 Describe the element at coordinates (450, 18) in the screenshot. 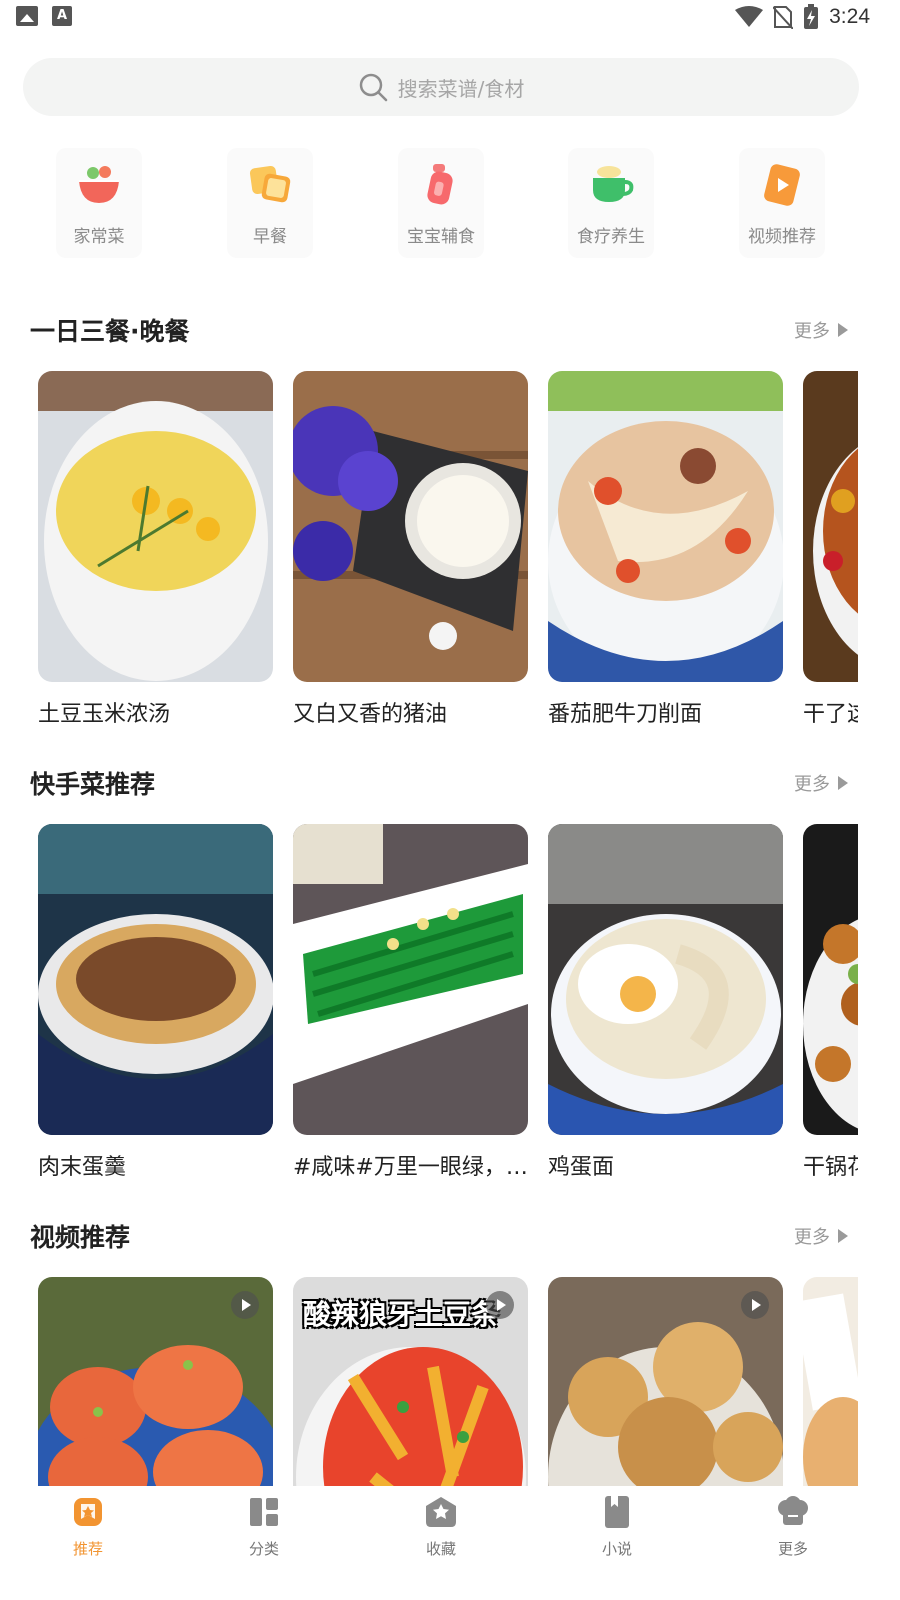

I see `status-bar: A 3:24` at that location.